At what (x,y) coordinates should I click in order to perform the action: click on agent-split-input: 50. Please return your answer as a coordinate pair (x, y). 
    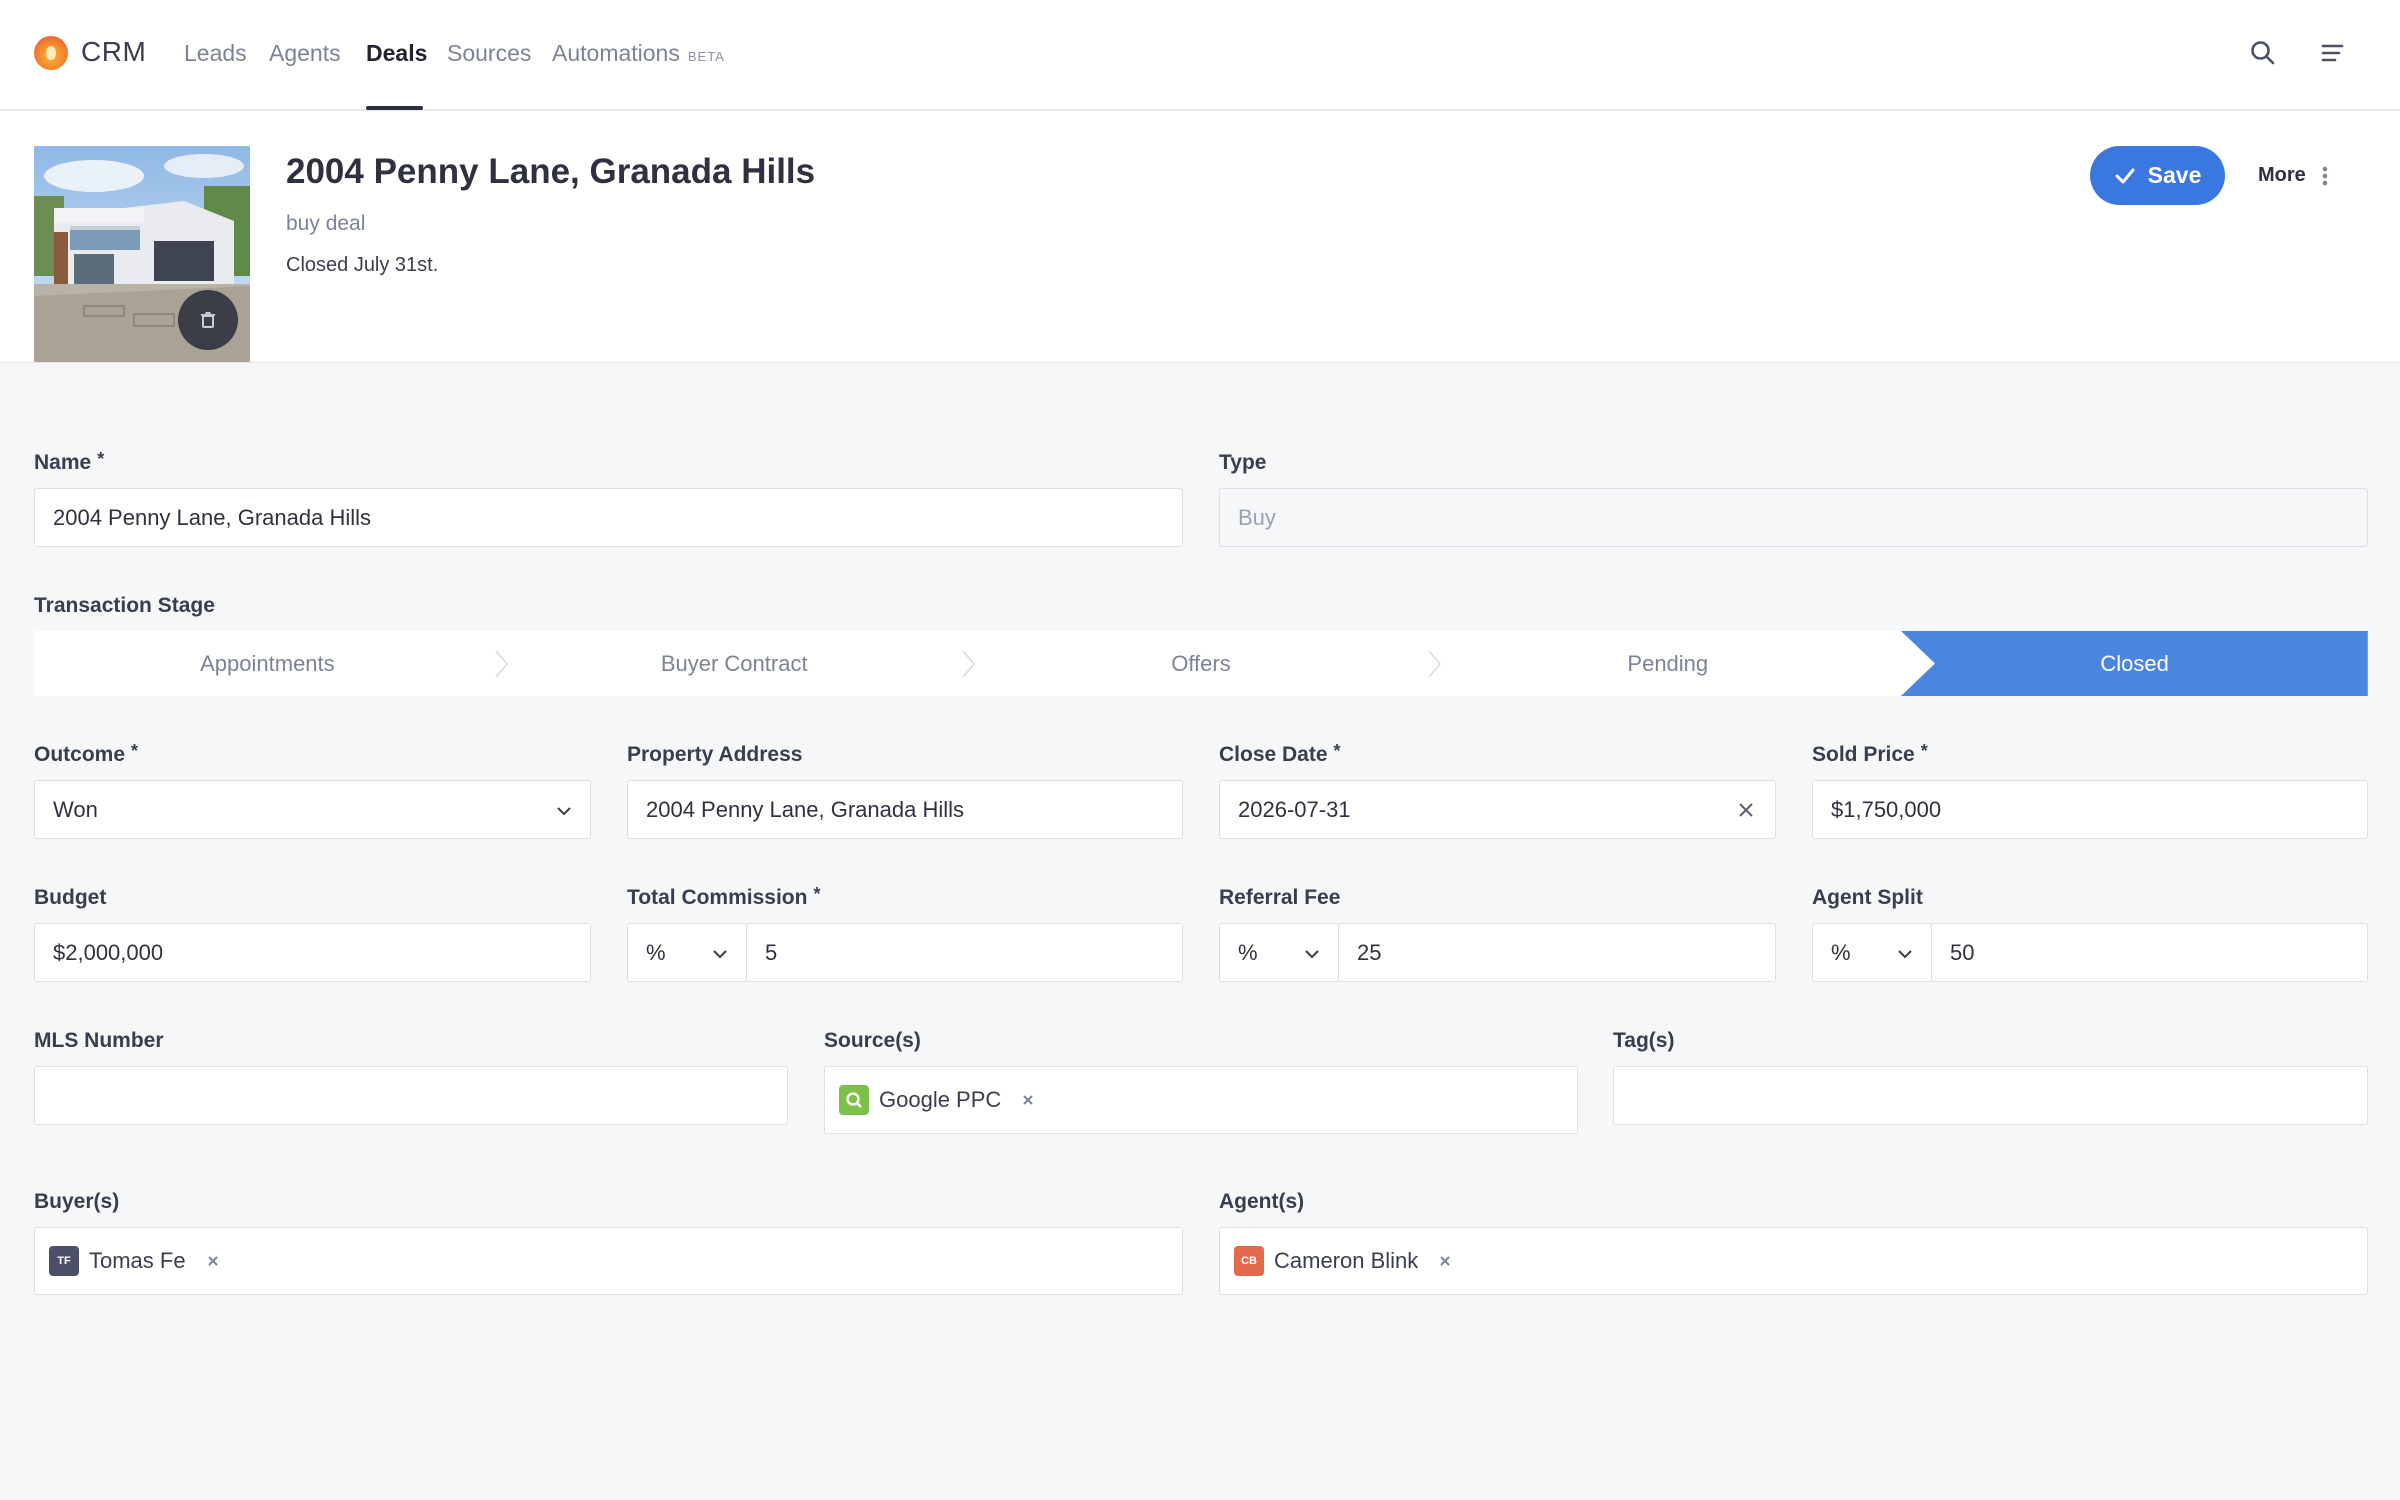
    Looking at the image, I should click on (2149, 952).